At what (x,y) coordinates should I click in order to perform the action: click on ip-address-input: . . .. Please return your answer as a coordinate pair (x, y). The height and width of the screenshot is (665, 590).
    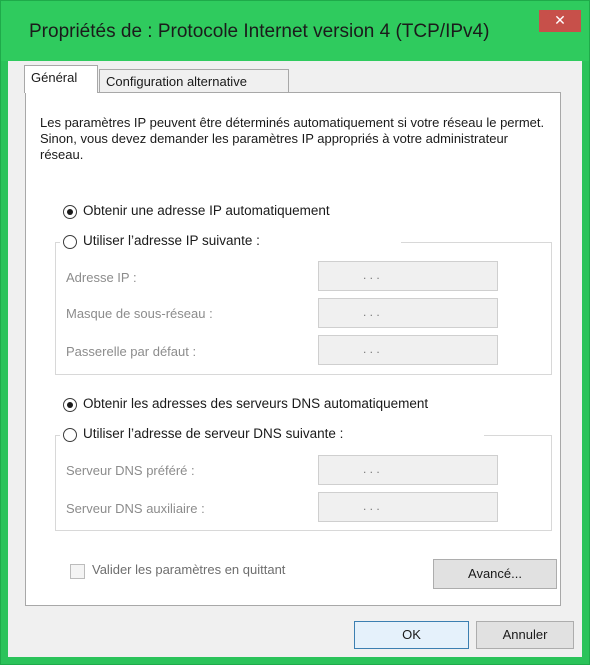
    Looking at the image, I should click on (408, 276).